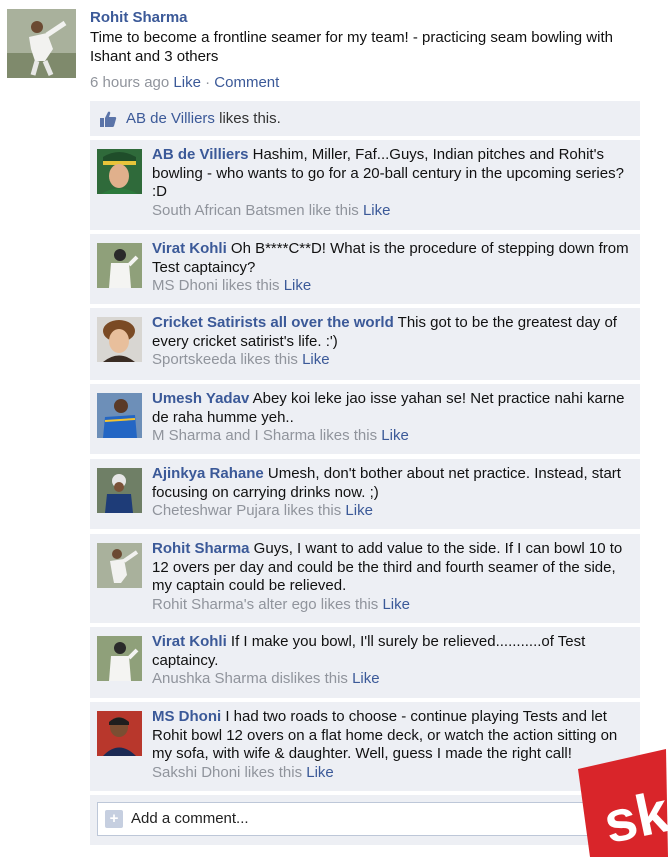 This screenshot has height=862, width=668. I want to click on comment-likes-text: Sakshi Dhoni likes this, so click(229, 772).